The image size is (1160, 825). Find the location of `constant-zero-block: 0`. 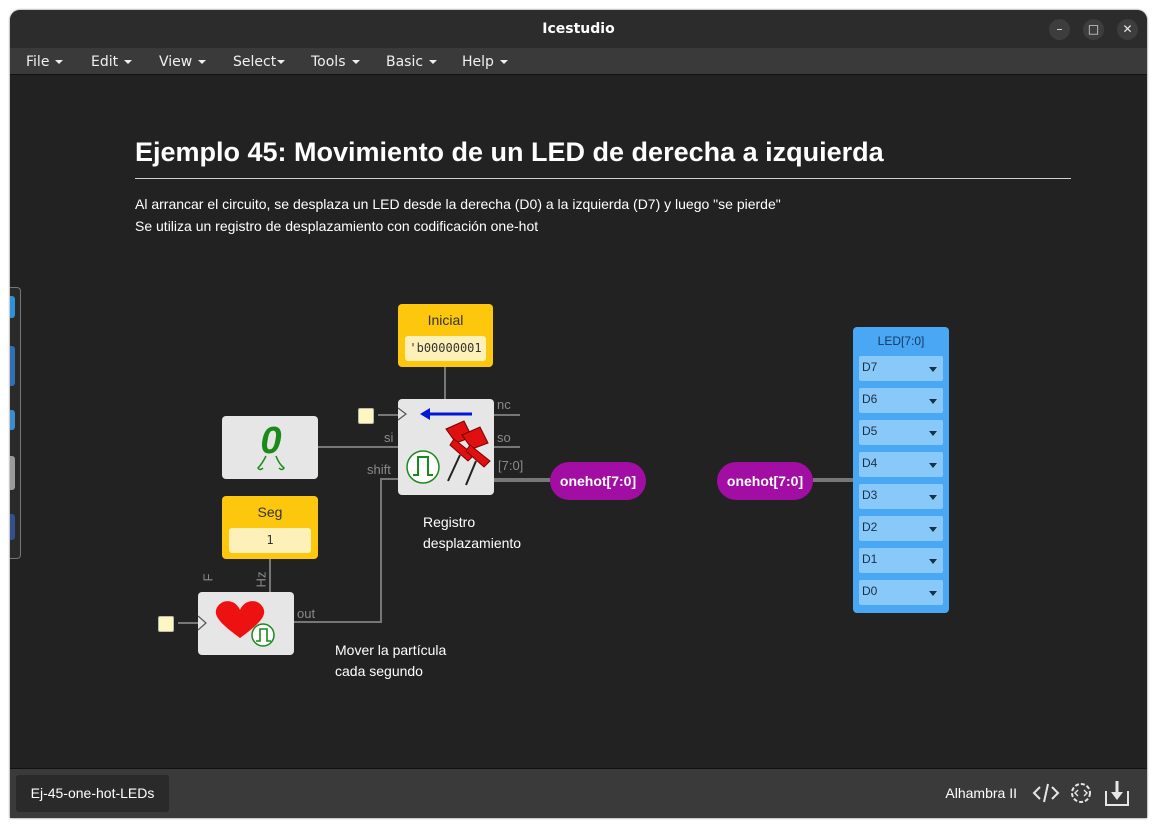

constant-zero-block: 0 is located at coordinates (270, 447).